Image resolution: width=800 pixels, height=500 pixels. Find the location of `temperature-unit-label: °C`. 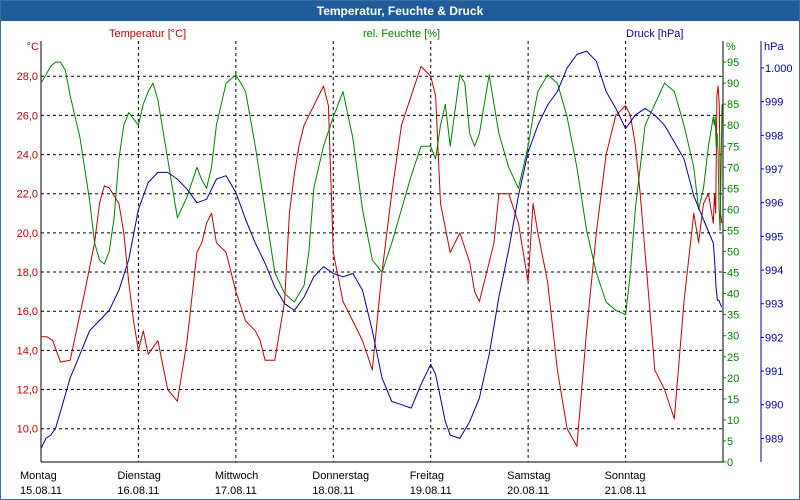

temperature-unit-label: °C is located at coordinates (33, 47).